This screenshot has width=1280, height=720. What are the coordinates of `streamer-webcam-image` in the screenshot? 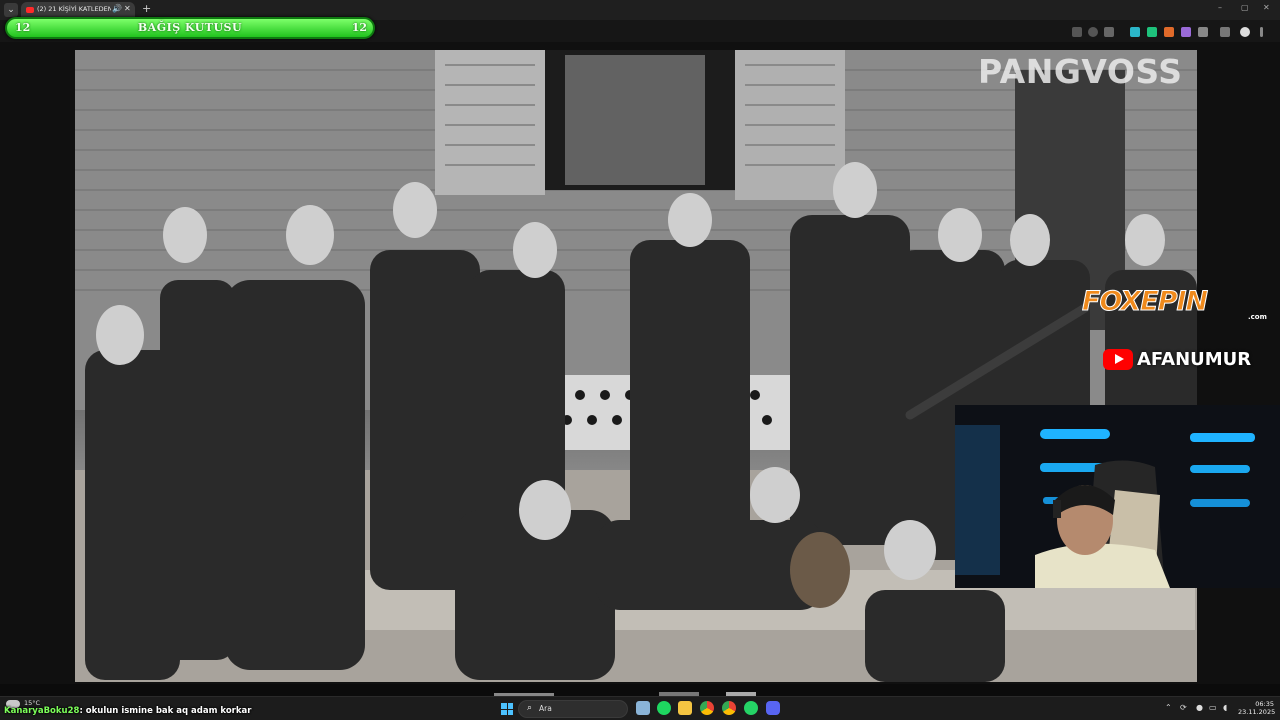 It's located at (1117, 496).